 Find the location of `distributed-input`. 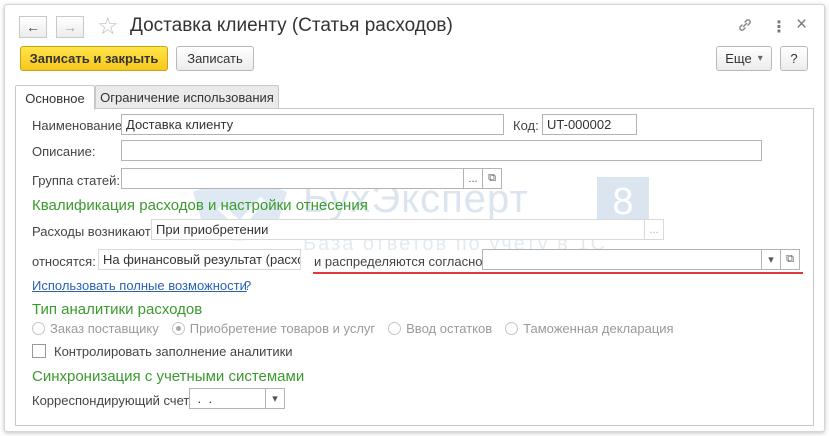

distributed-input is located at coordinates (622, 259).